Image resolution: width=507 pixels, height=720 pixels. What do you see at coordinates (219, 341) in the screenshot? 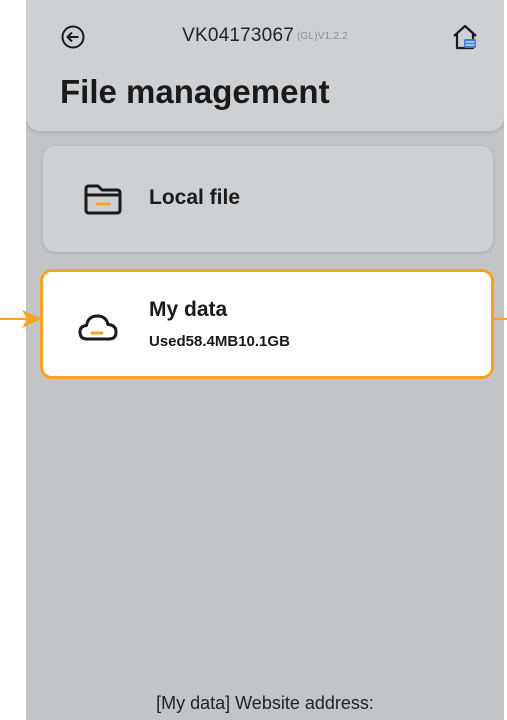
I see `storage-usage: Used58.4MB10.1GB` at bounding box center [219, 341].